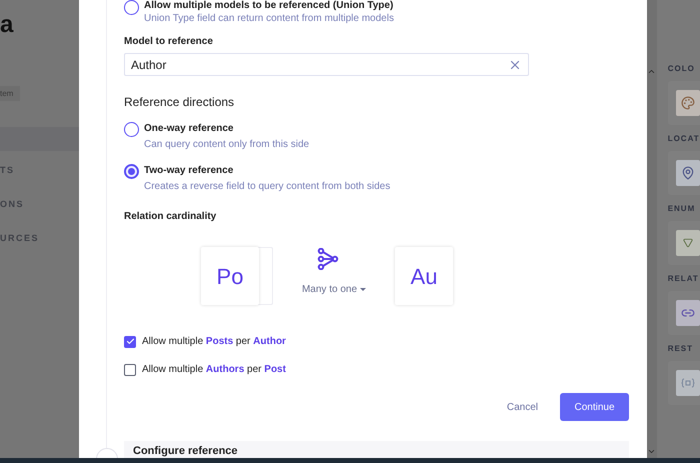 This screenshot has height=463, width=700. I want to click on checkbox-label: Allow multiple Authors per Post, so click(214, 370).